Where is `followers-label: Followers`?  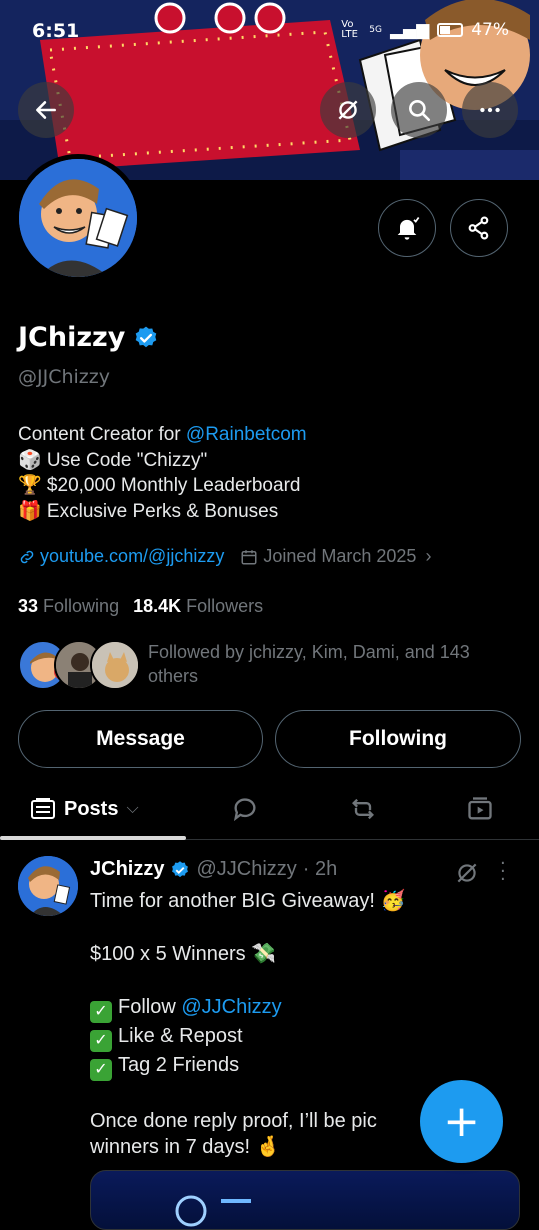 followers-label: Followers is located at coordinates (225, 606).